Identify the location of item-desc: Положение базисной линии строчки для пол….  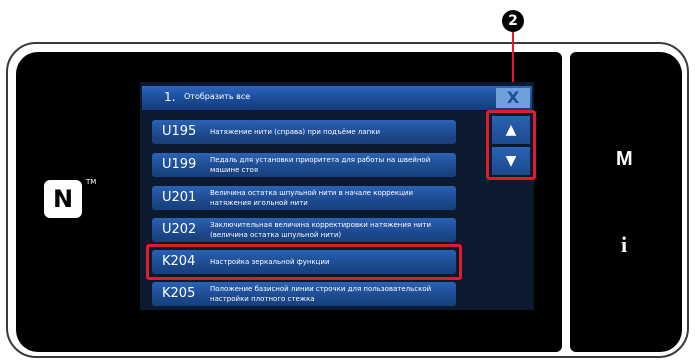
(321, 294).